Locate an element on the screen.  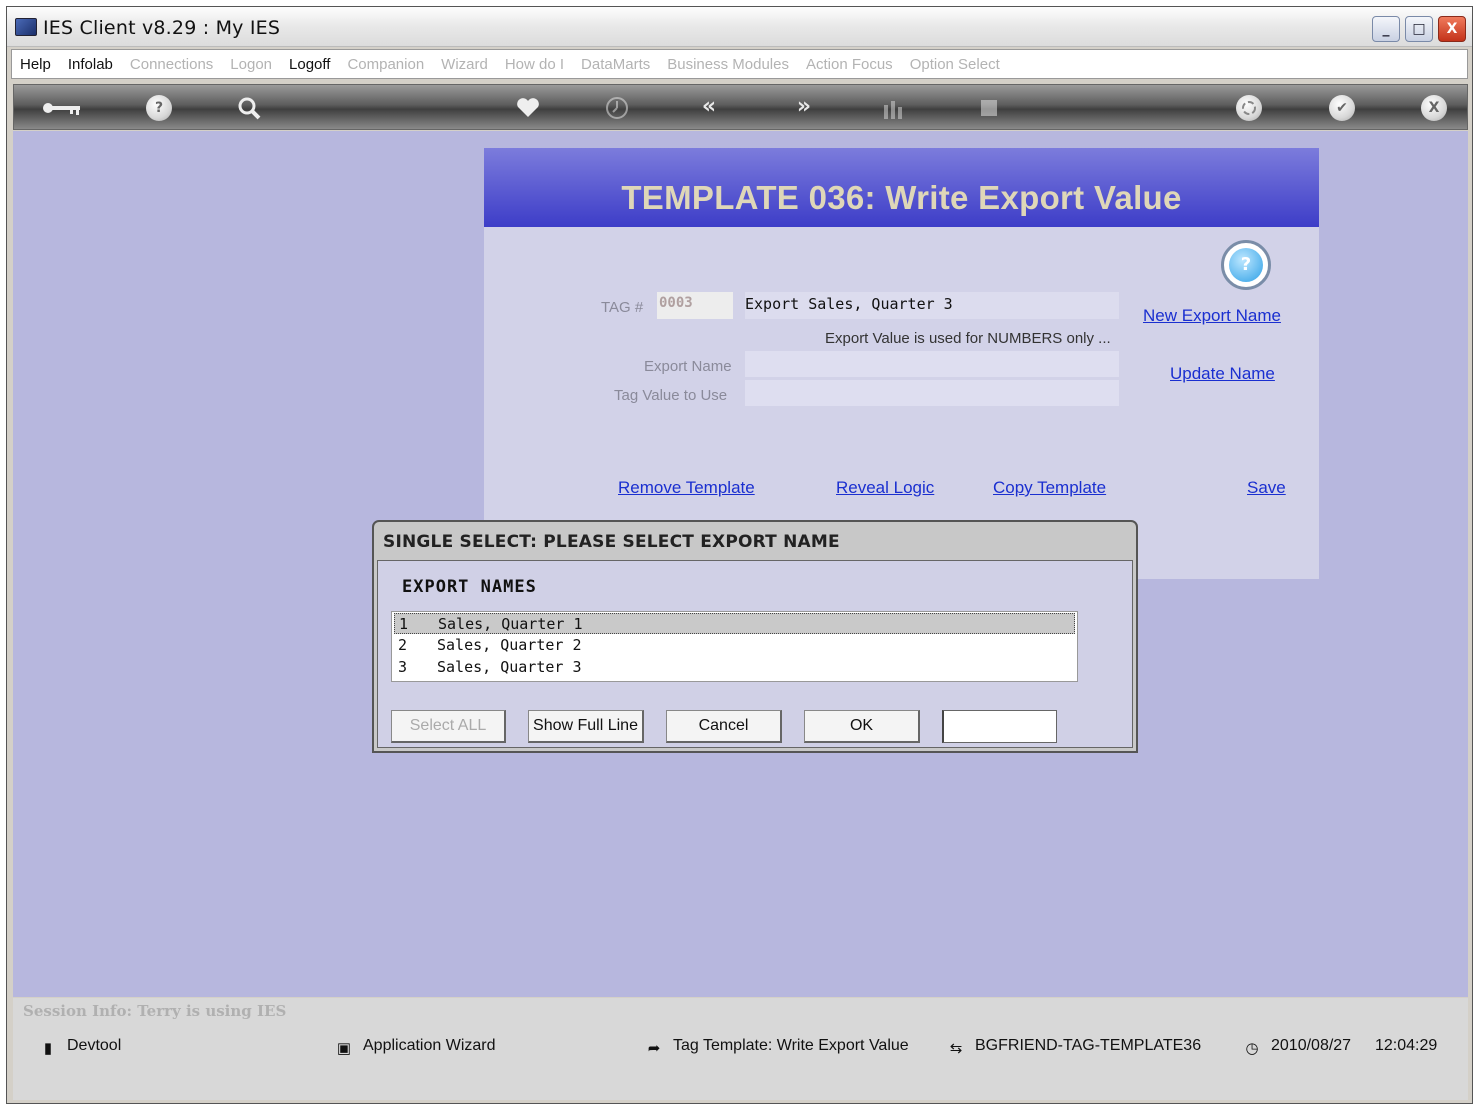
menu-connections: Connections is located at coordinates (171, 64).